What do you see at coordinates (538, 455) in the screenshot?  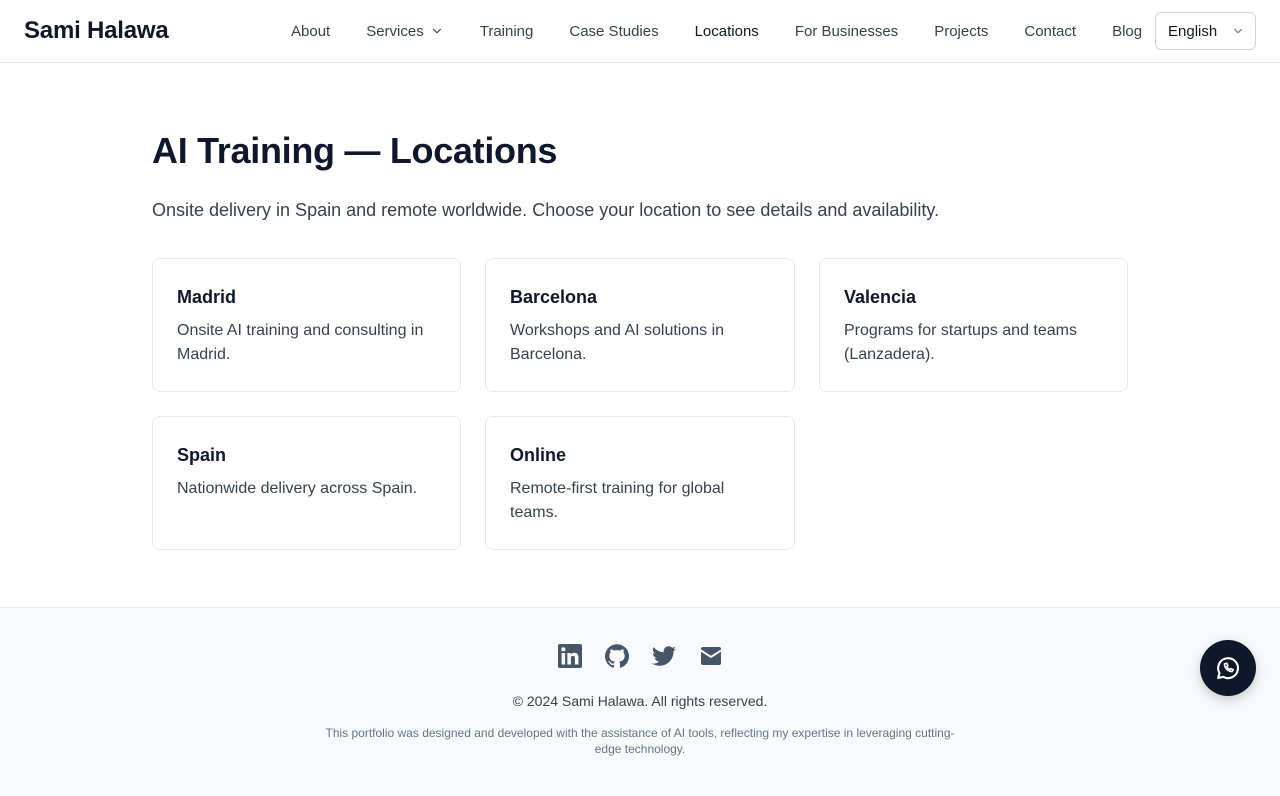 I see `card-title: Online` at bounding box center [538, 455].